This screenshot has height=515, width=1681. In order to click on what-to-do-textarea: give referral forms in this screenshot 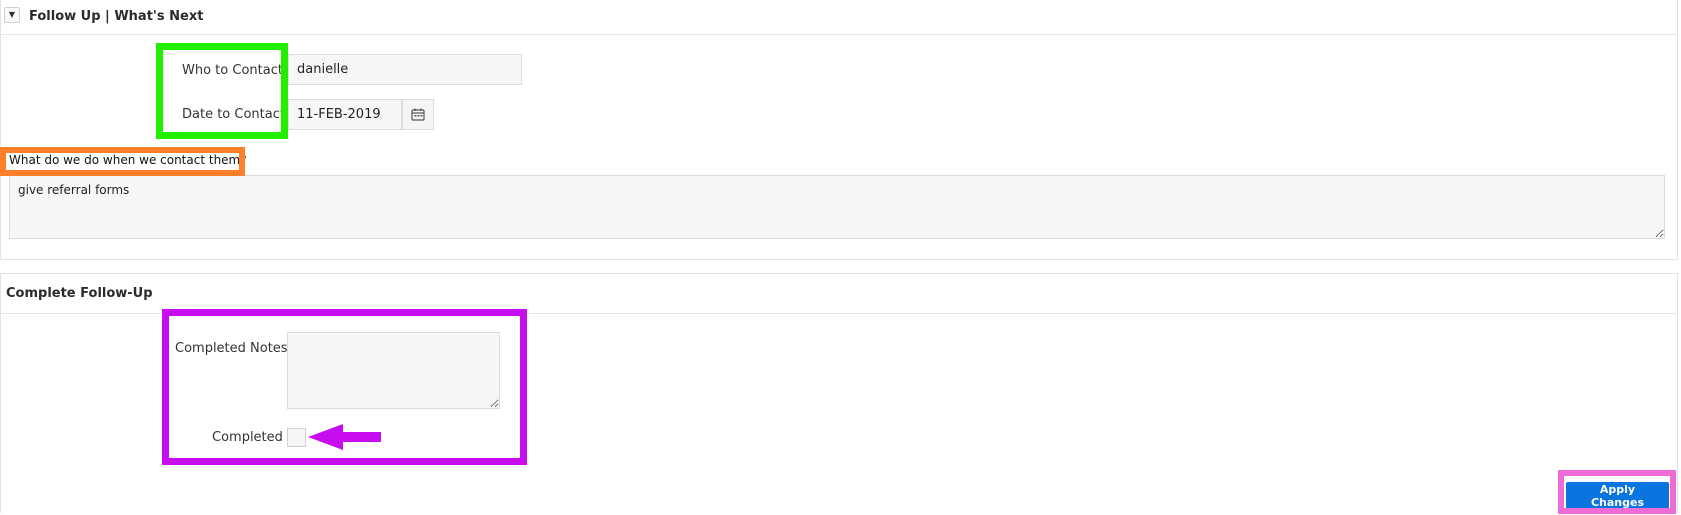, I will do `click(837, 207)`.